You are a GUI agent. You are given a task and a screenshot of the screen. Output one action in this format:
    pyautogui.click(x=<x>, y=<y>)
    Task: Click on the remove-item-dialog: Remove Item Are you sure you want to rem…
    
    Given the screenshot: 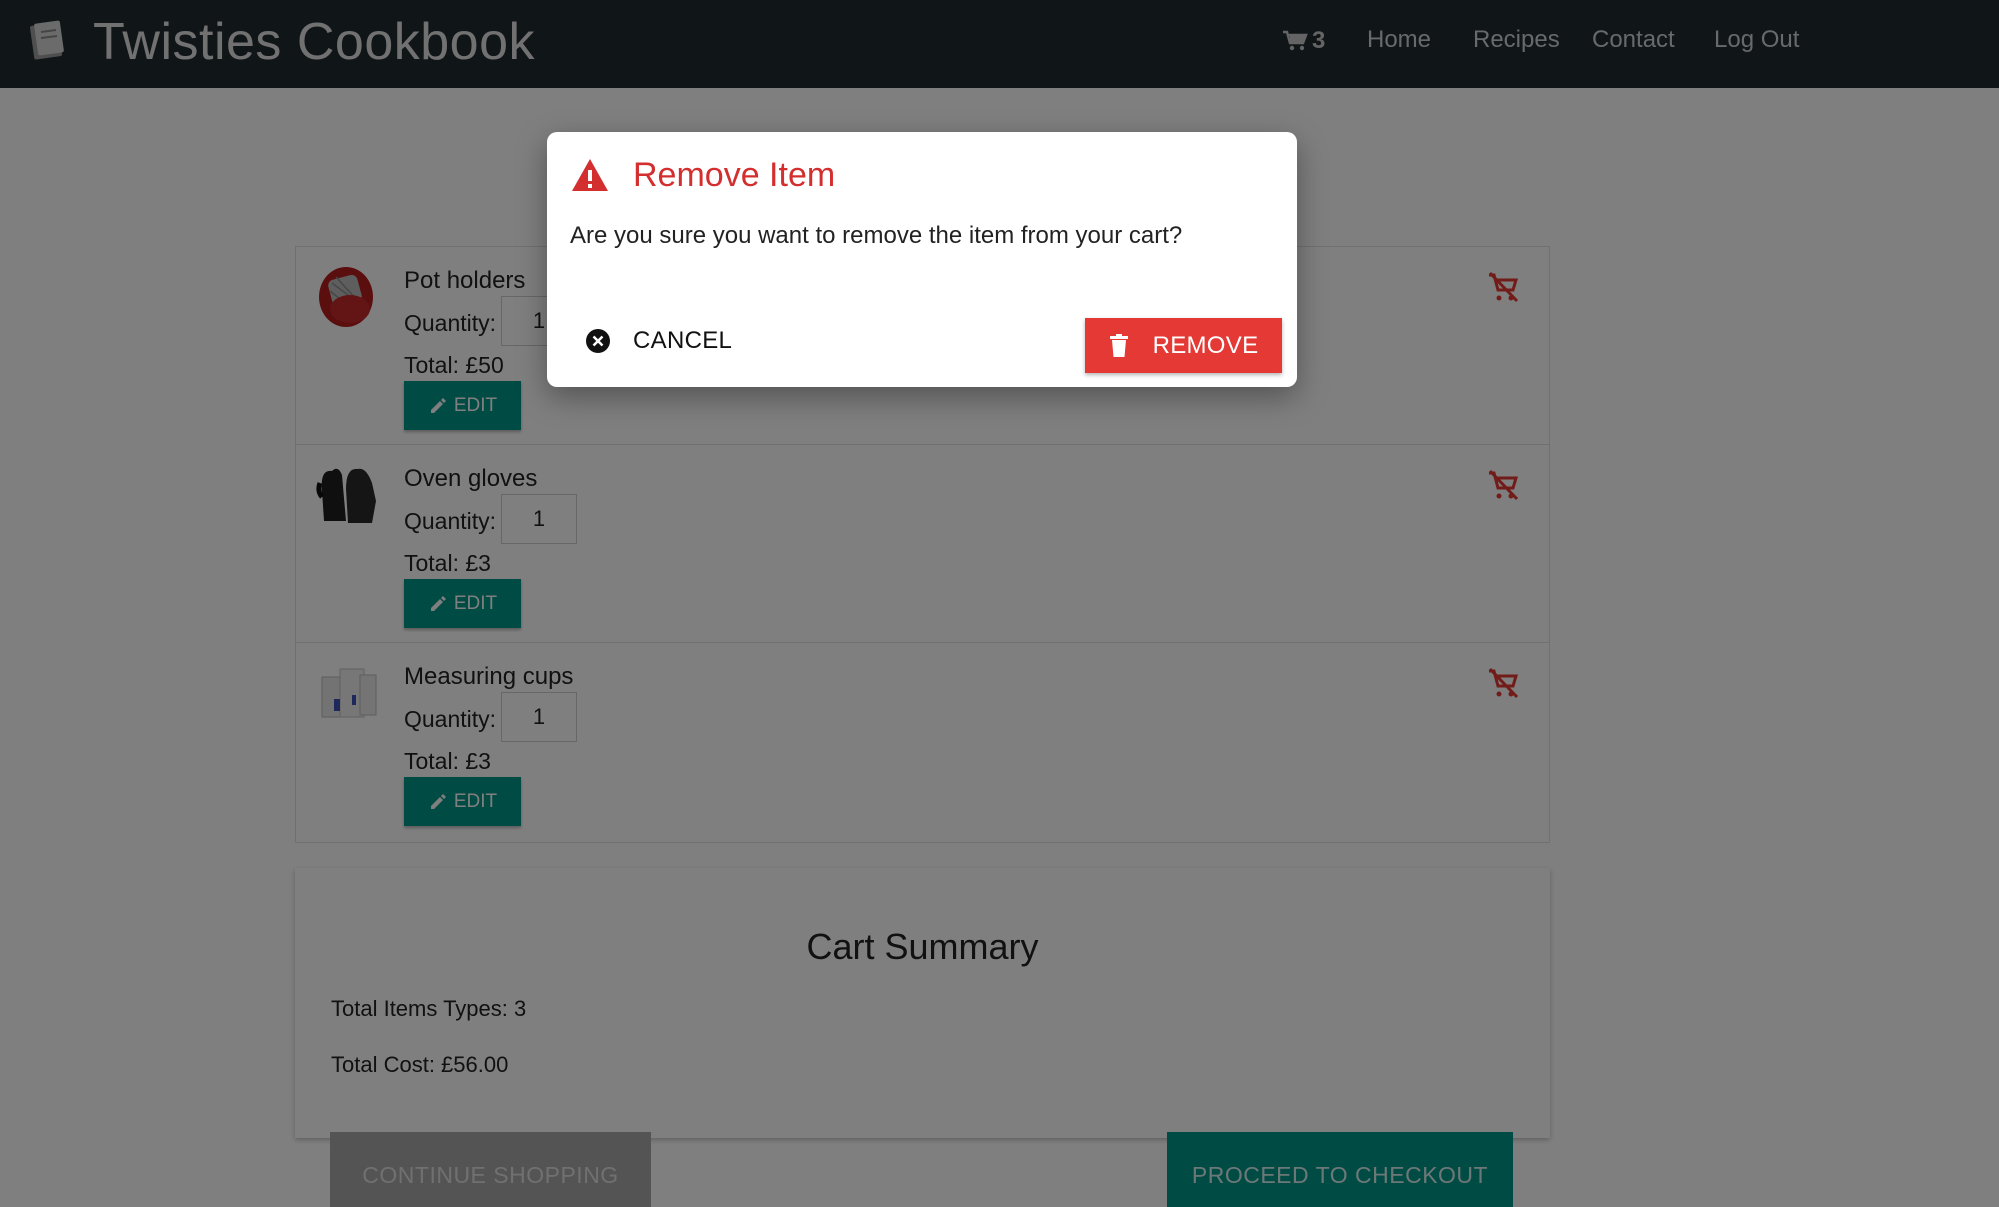 What is the action you would take?
    pyautogui.click(x=922, y=259)
    